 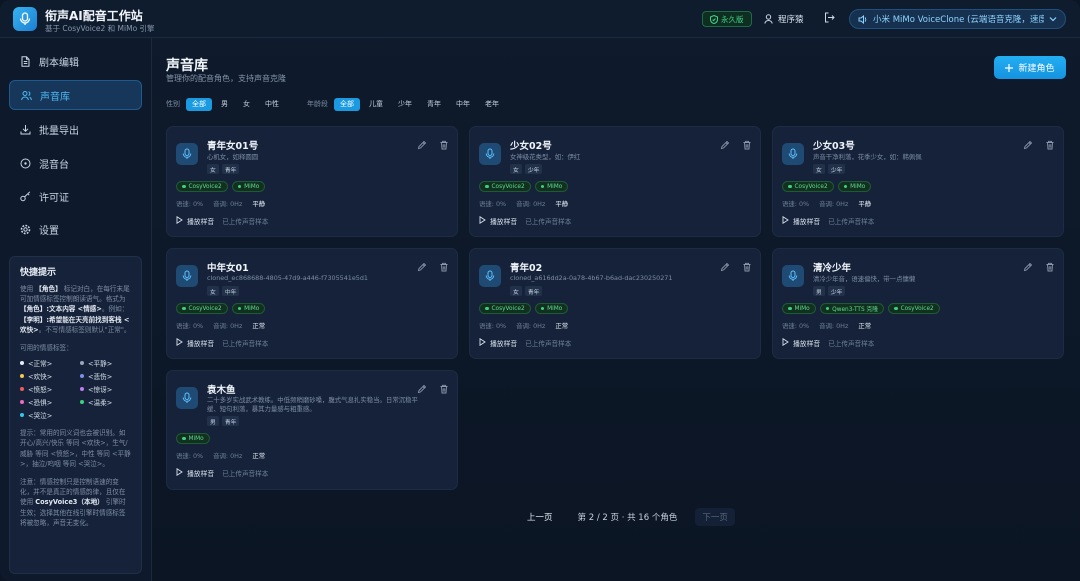 I want to click on gender-filter-male: 男, so click(x=224, y=104).